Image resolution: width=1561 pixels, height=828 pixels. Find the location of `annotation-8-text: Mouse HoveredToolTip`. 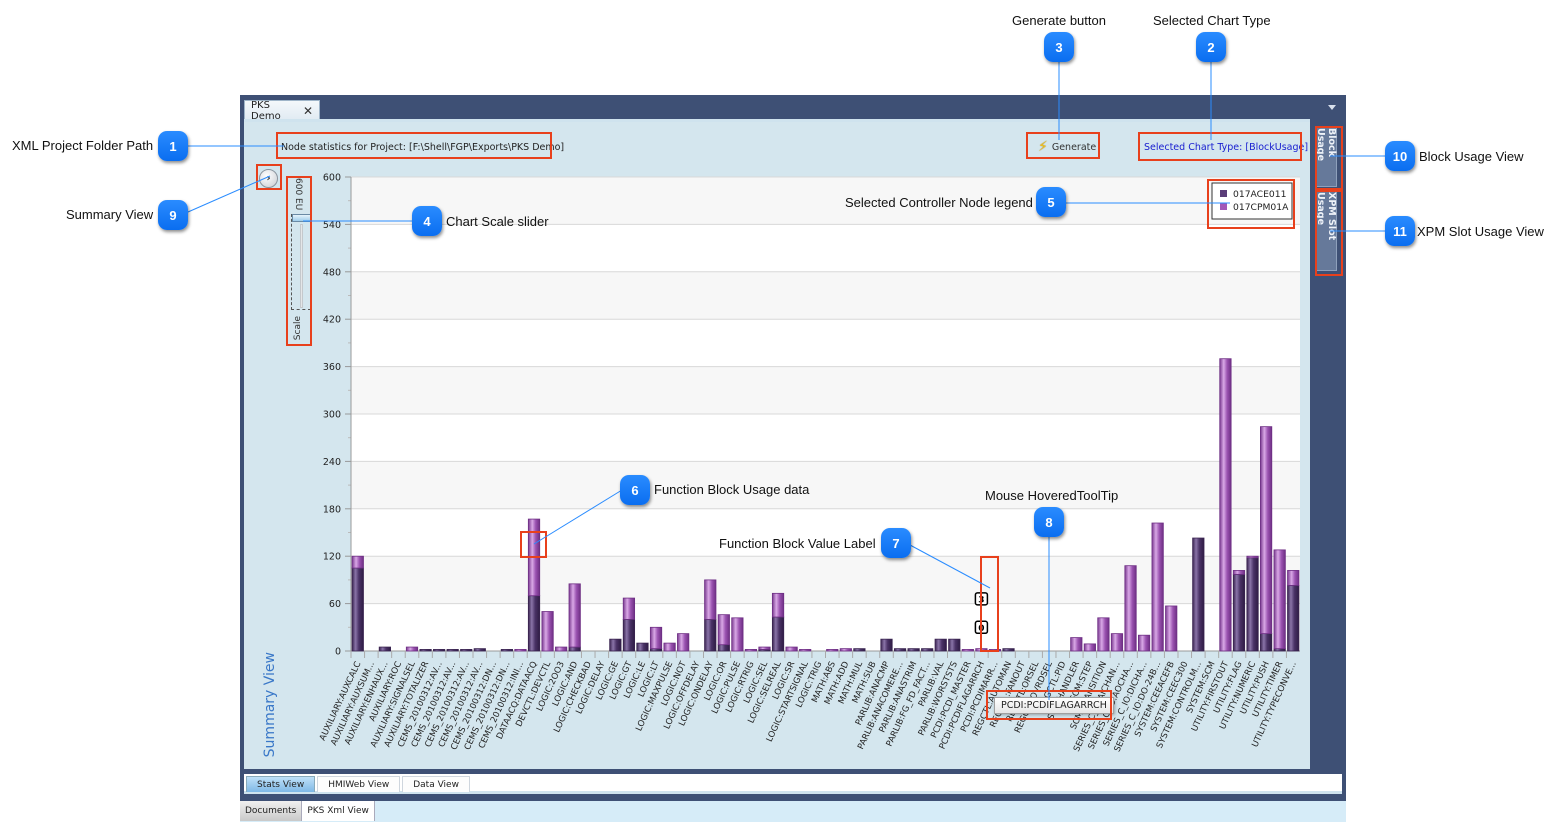

annotation-8-text: Mouse HoveredToolTip is located at coordinates (1052, 495).